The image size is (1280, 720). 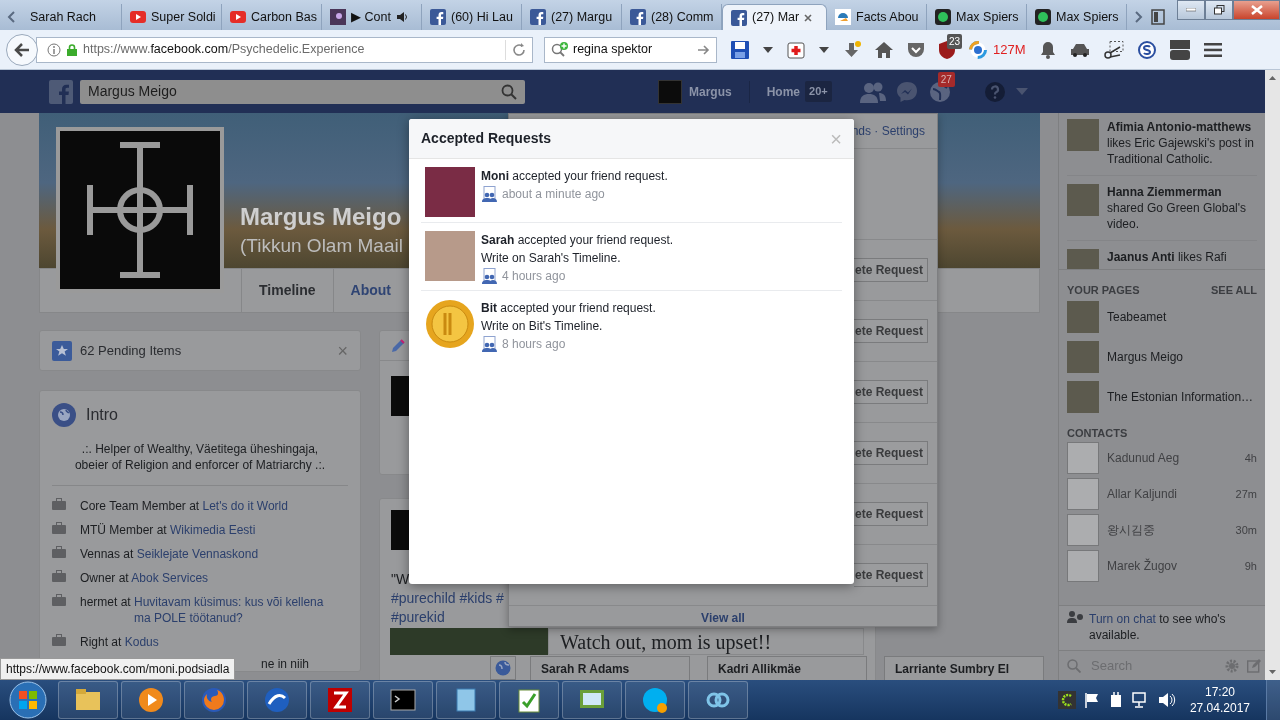 I want to click on s-circle-icon, so click(x=1146, y=49).